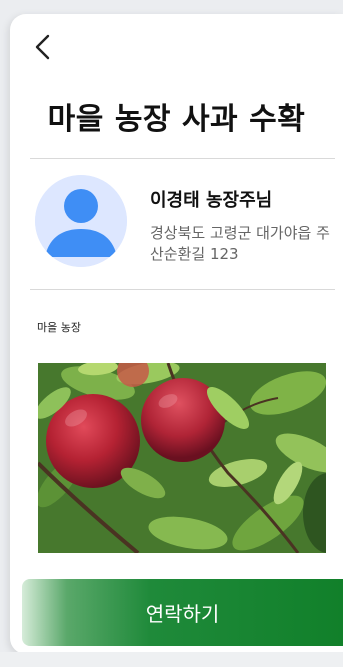  I want to click on chevron-left-icon, so click(42, 47).